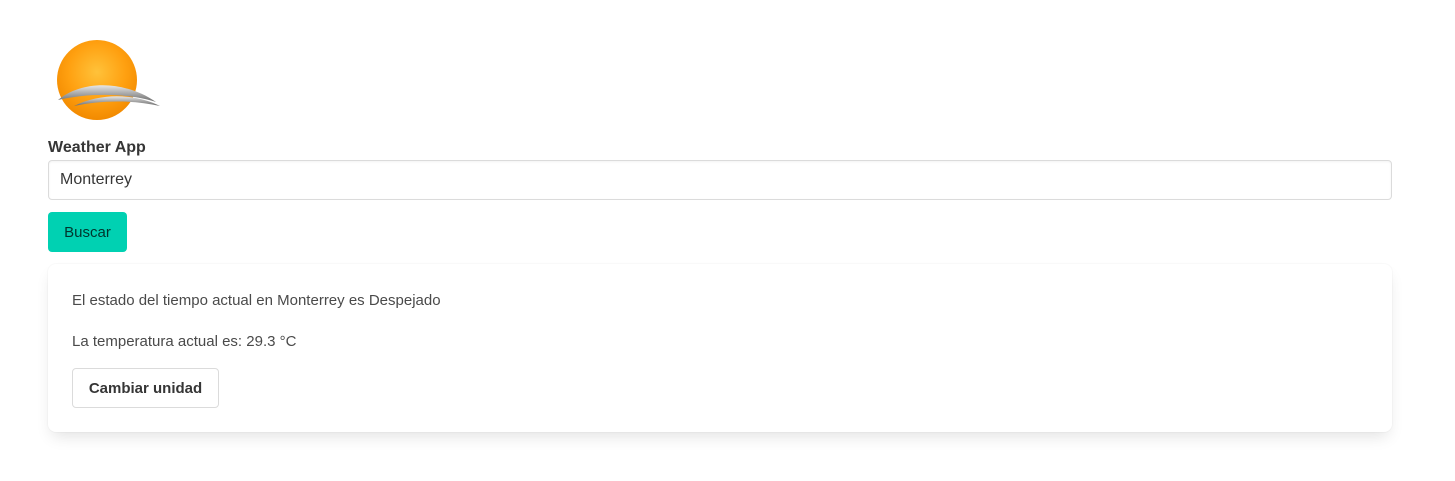  I want to click on temperature-text: La temperatura actual es: 29.3 °C, so click(184, 341).